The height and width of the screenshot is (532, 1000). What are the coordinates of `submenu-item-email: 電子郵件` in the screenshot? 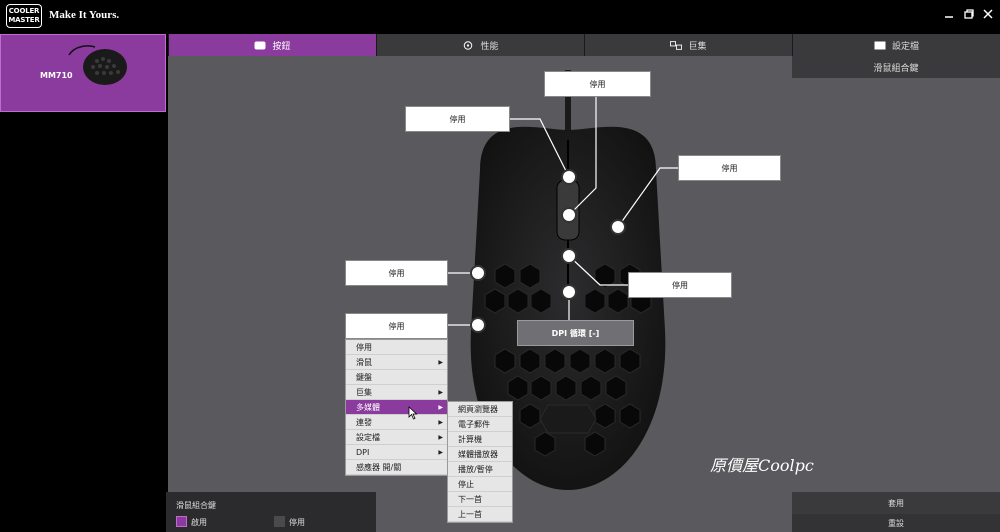 It's located at (480, 424).